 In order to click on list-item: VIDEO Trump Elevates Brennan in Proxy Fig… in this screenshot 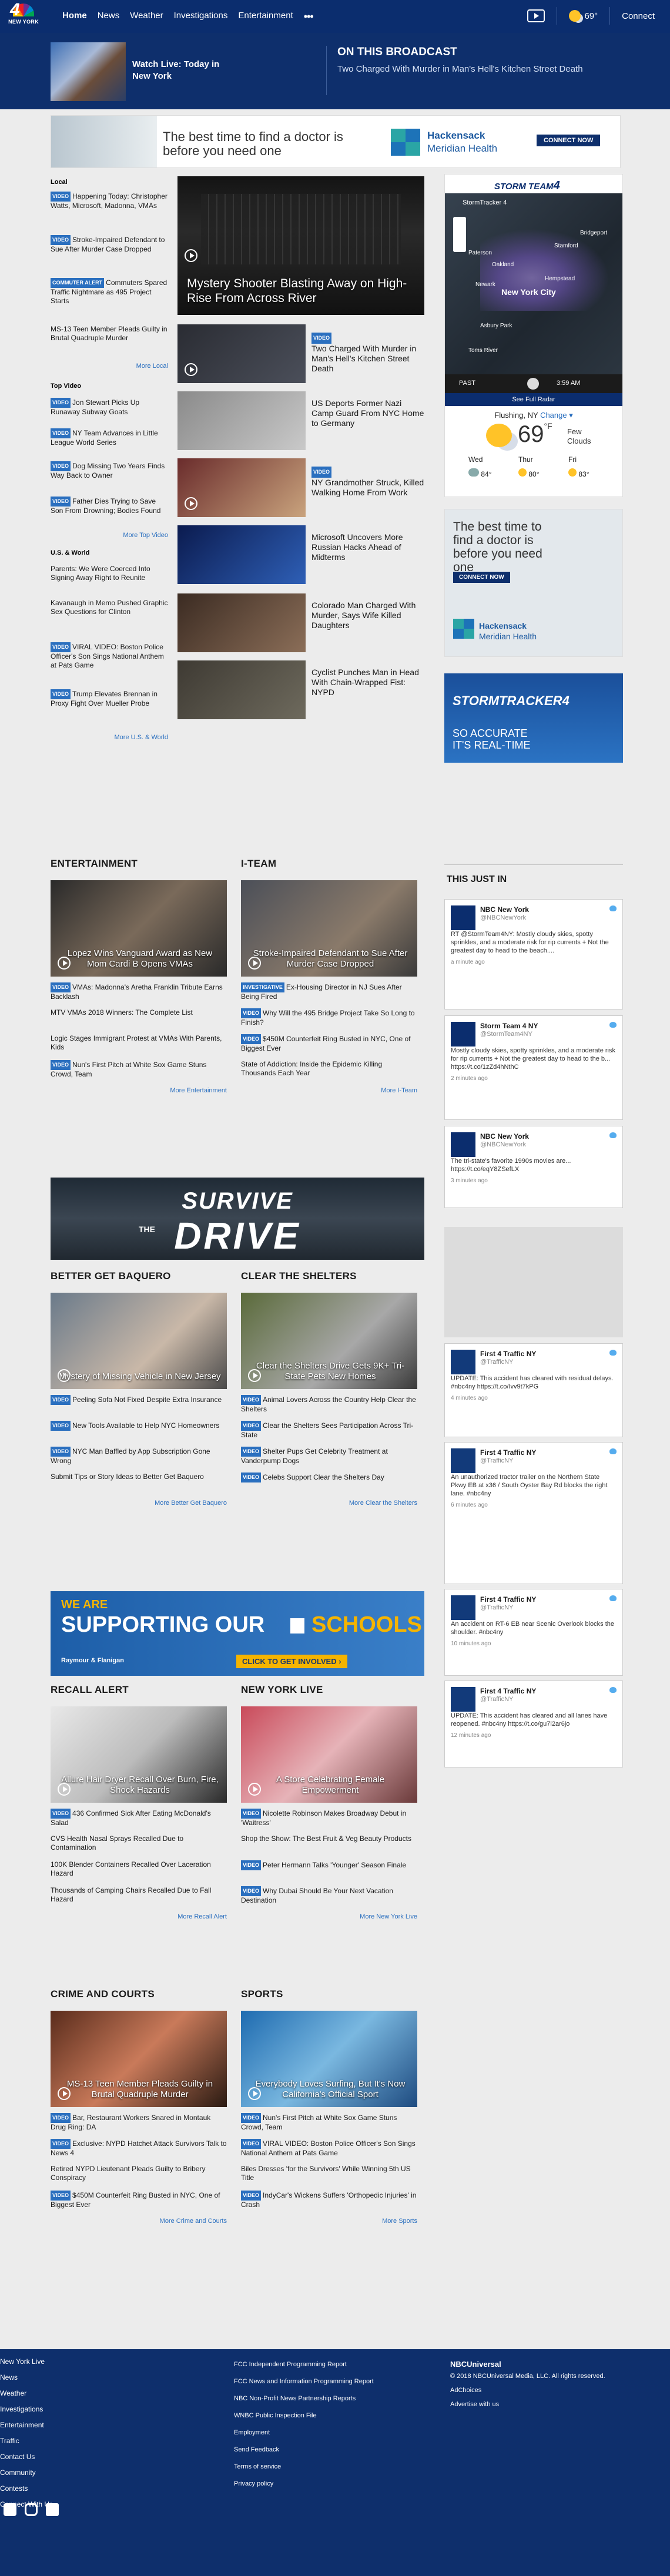, I will do `click(109, 712)`.